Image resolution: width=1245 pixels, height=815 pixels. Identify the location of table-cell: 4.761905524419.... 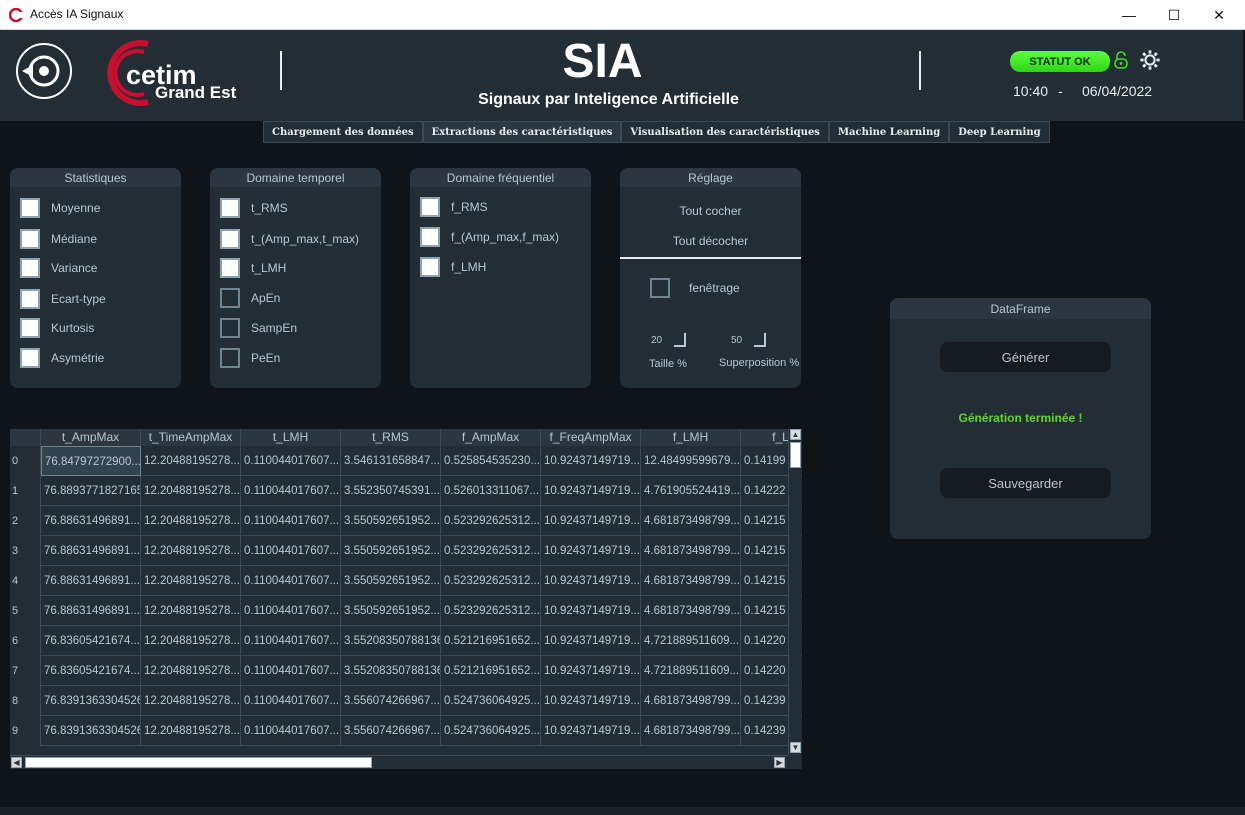
(691, 491).